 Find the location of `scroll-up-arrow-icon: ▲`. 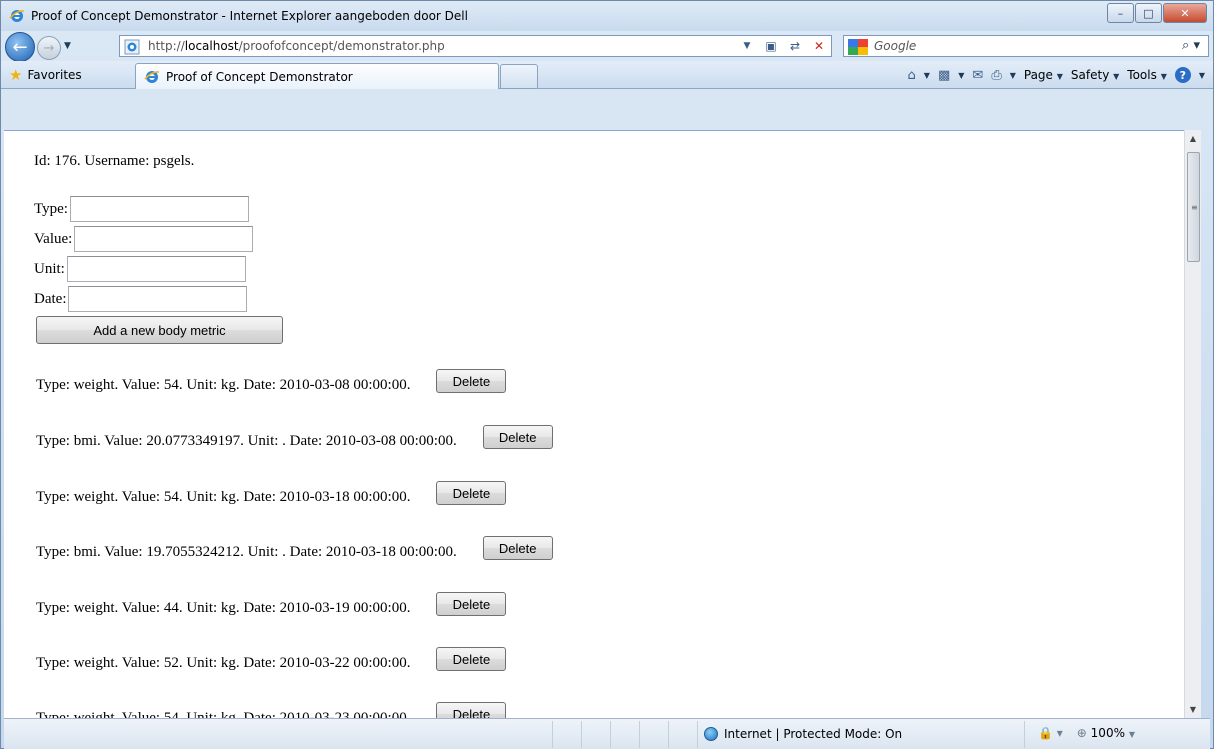

scroll-up-arrow-icon: ▲ is located at coordinates (1193, 138).